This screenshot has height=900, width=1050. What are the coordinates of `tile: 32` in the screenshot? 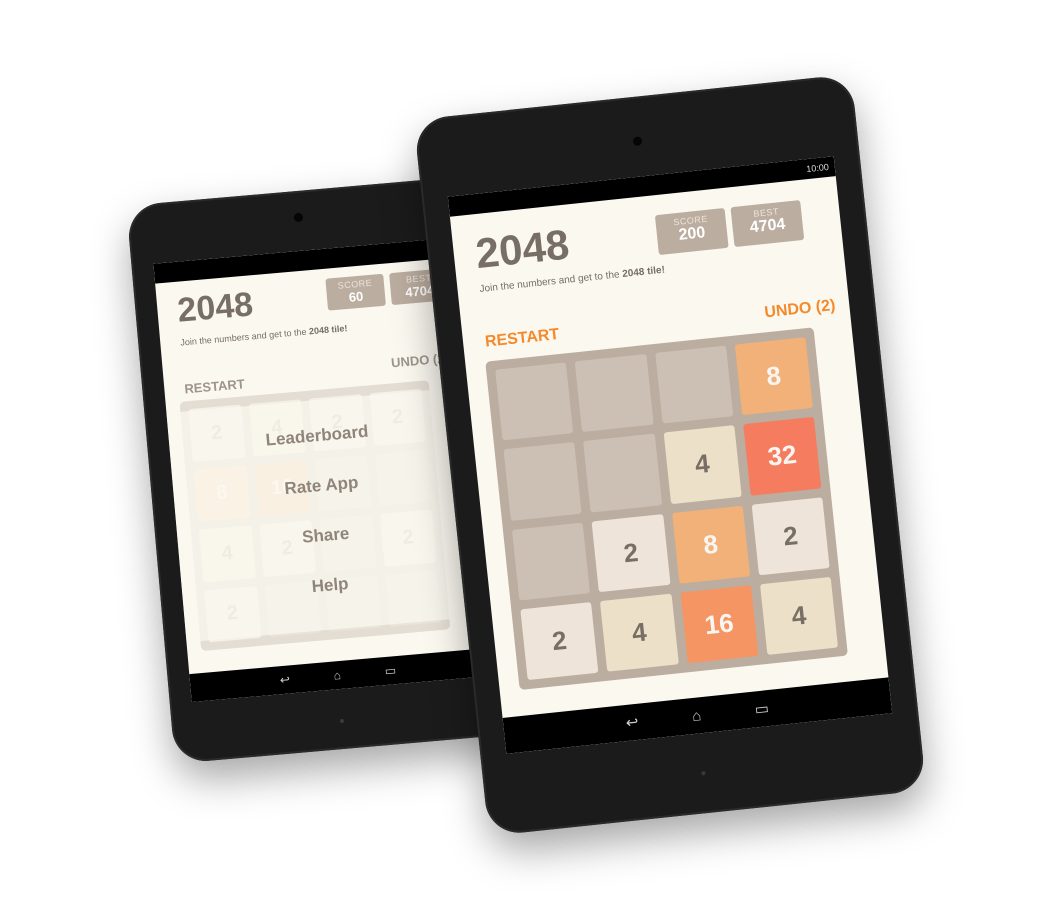 It's located at (782, 456).